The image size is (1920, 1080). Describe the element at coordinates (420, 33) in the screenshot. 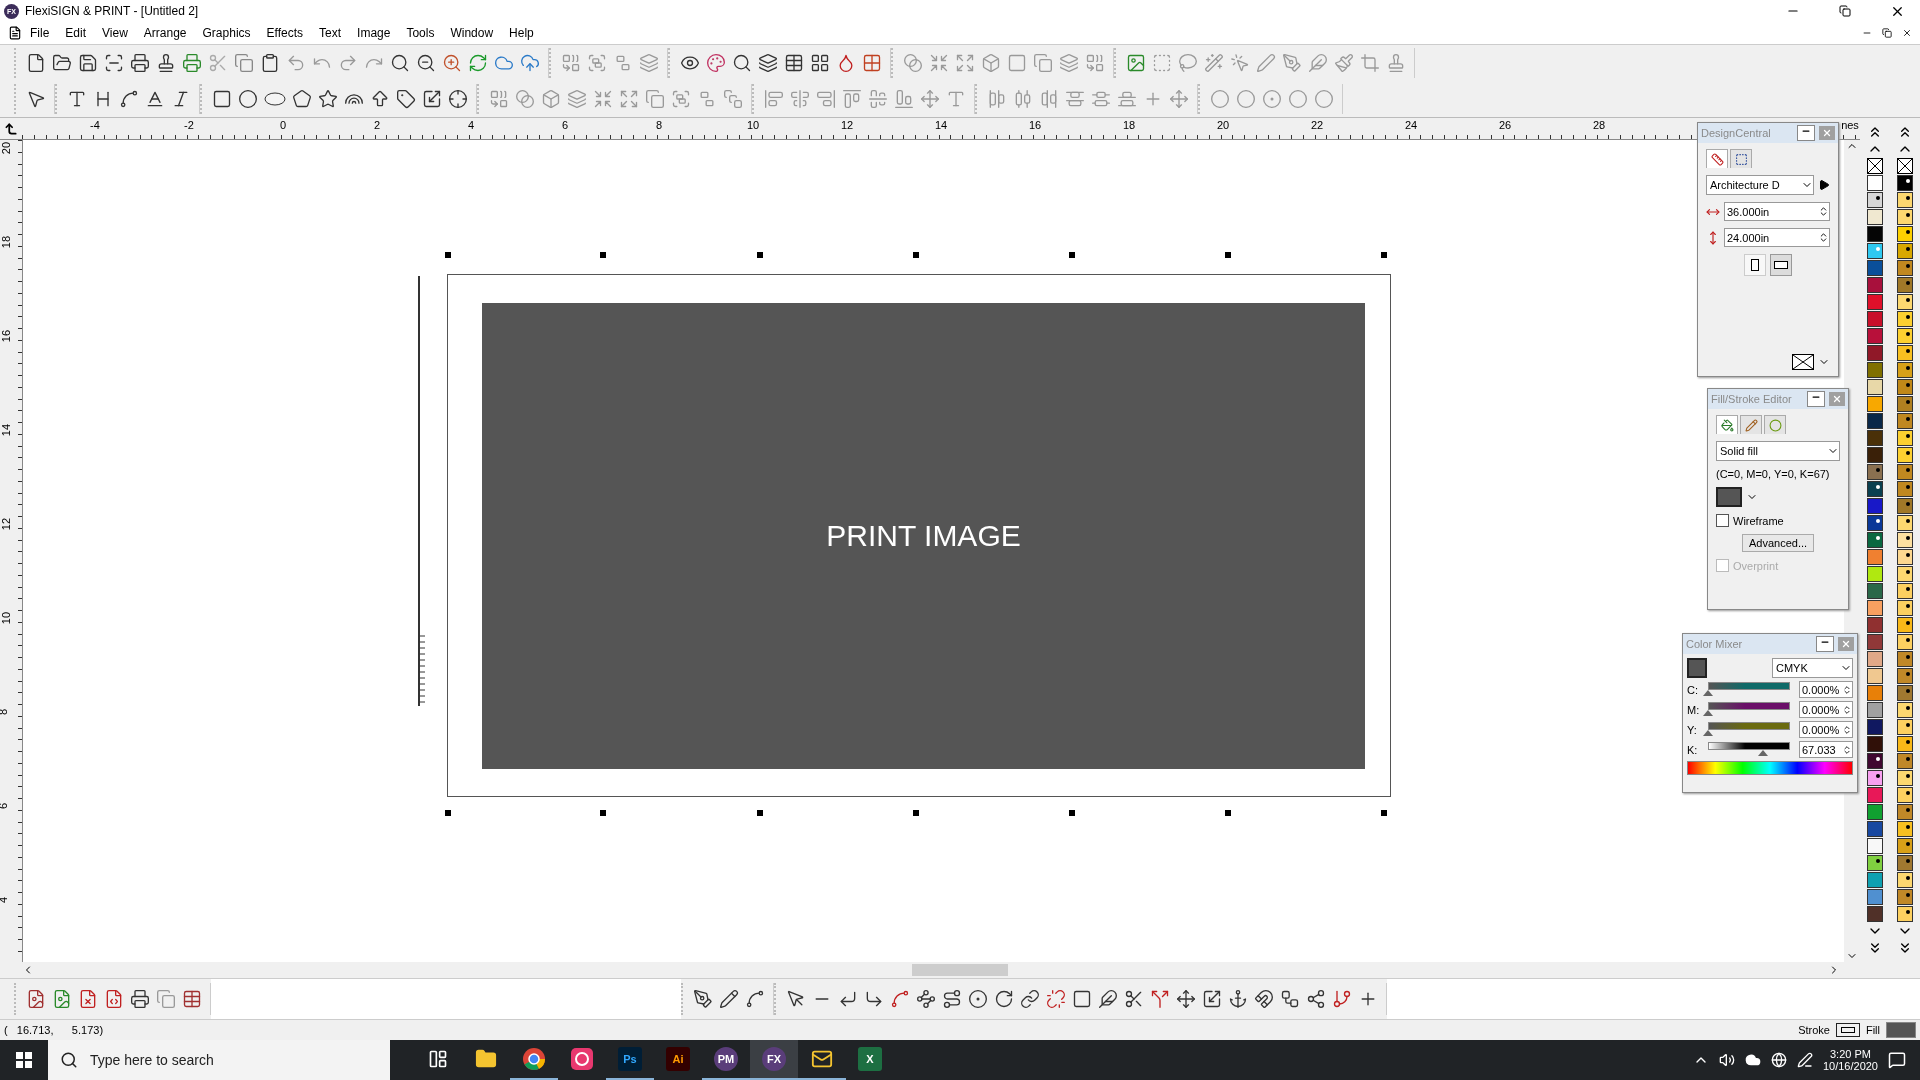

I see `menu-item: Tools` at that location.